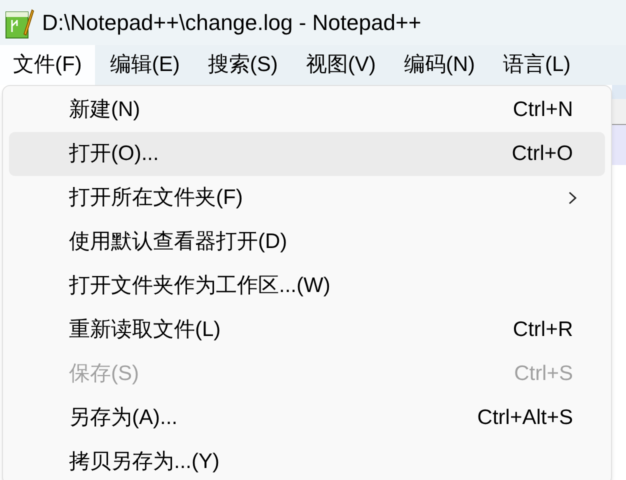 This screenshot has width=626, height=480. Describe the element at coordinates (525, 418) in the screenshot. I see `shortcut-label: Ctrl+Alt+S` at that location.